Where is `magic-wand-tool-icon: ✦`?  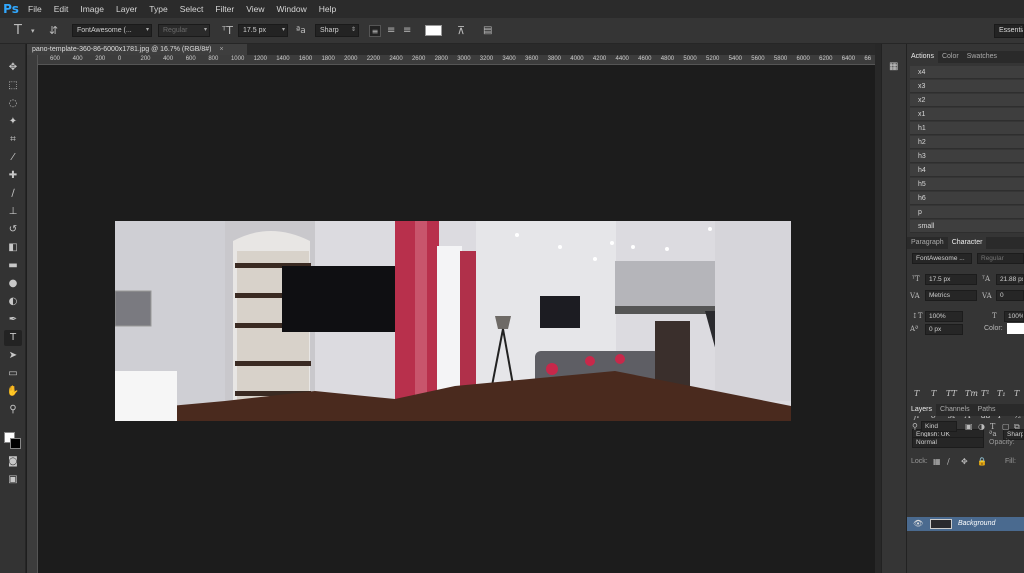 magic-wand-tool-icon: ✦ is located at coordinates (13, 122).